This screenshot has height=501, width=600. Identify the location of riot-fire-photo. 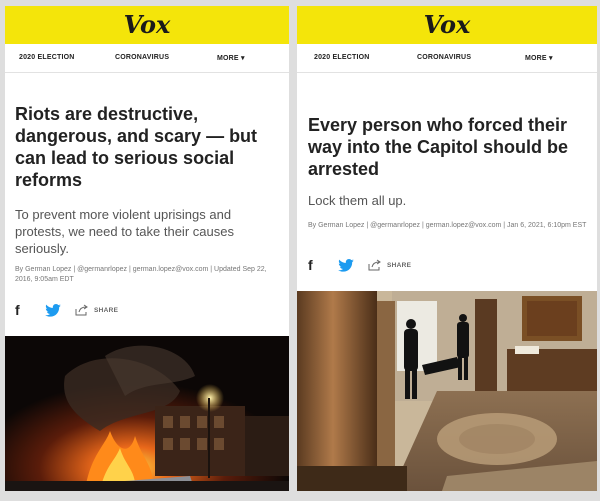
(147, 413).